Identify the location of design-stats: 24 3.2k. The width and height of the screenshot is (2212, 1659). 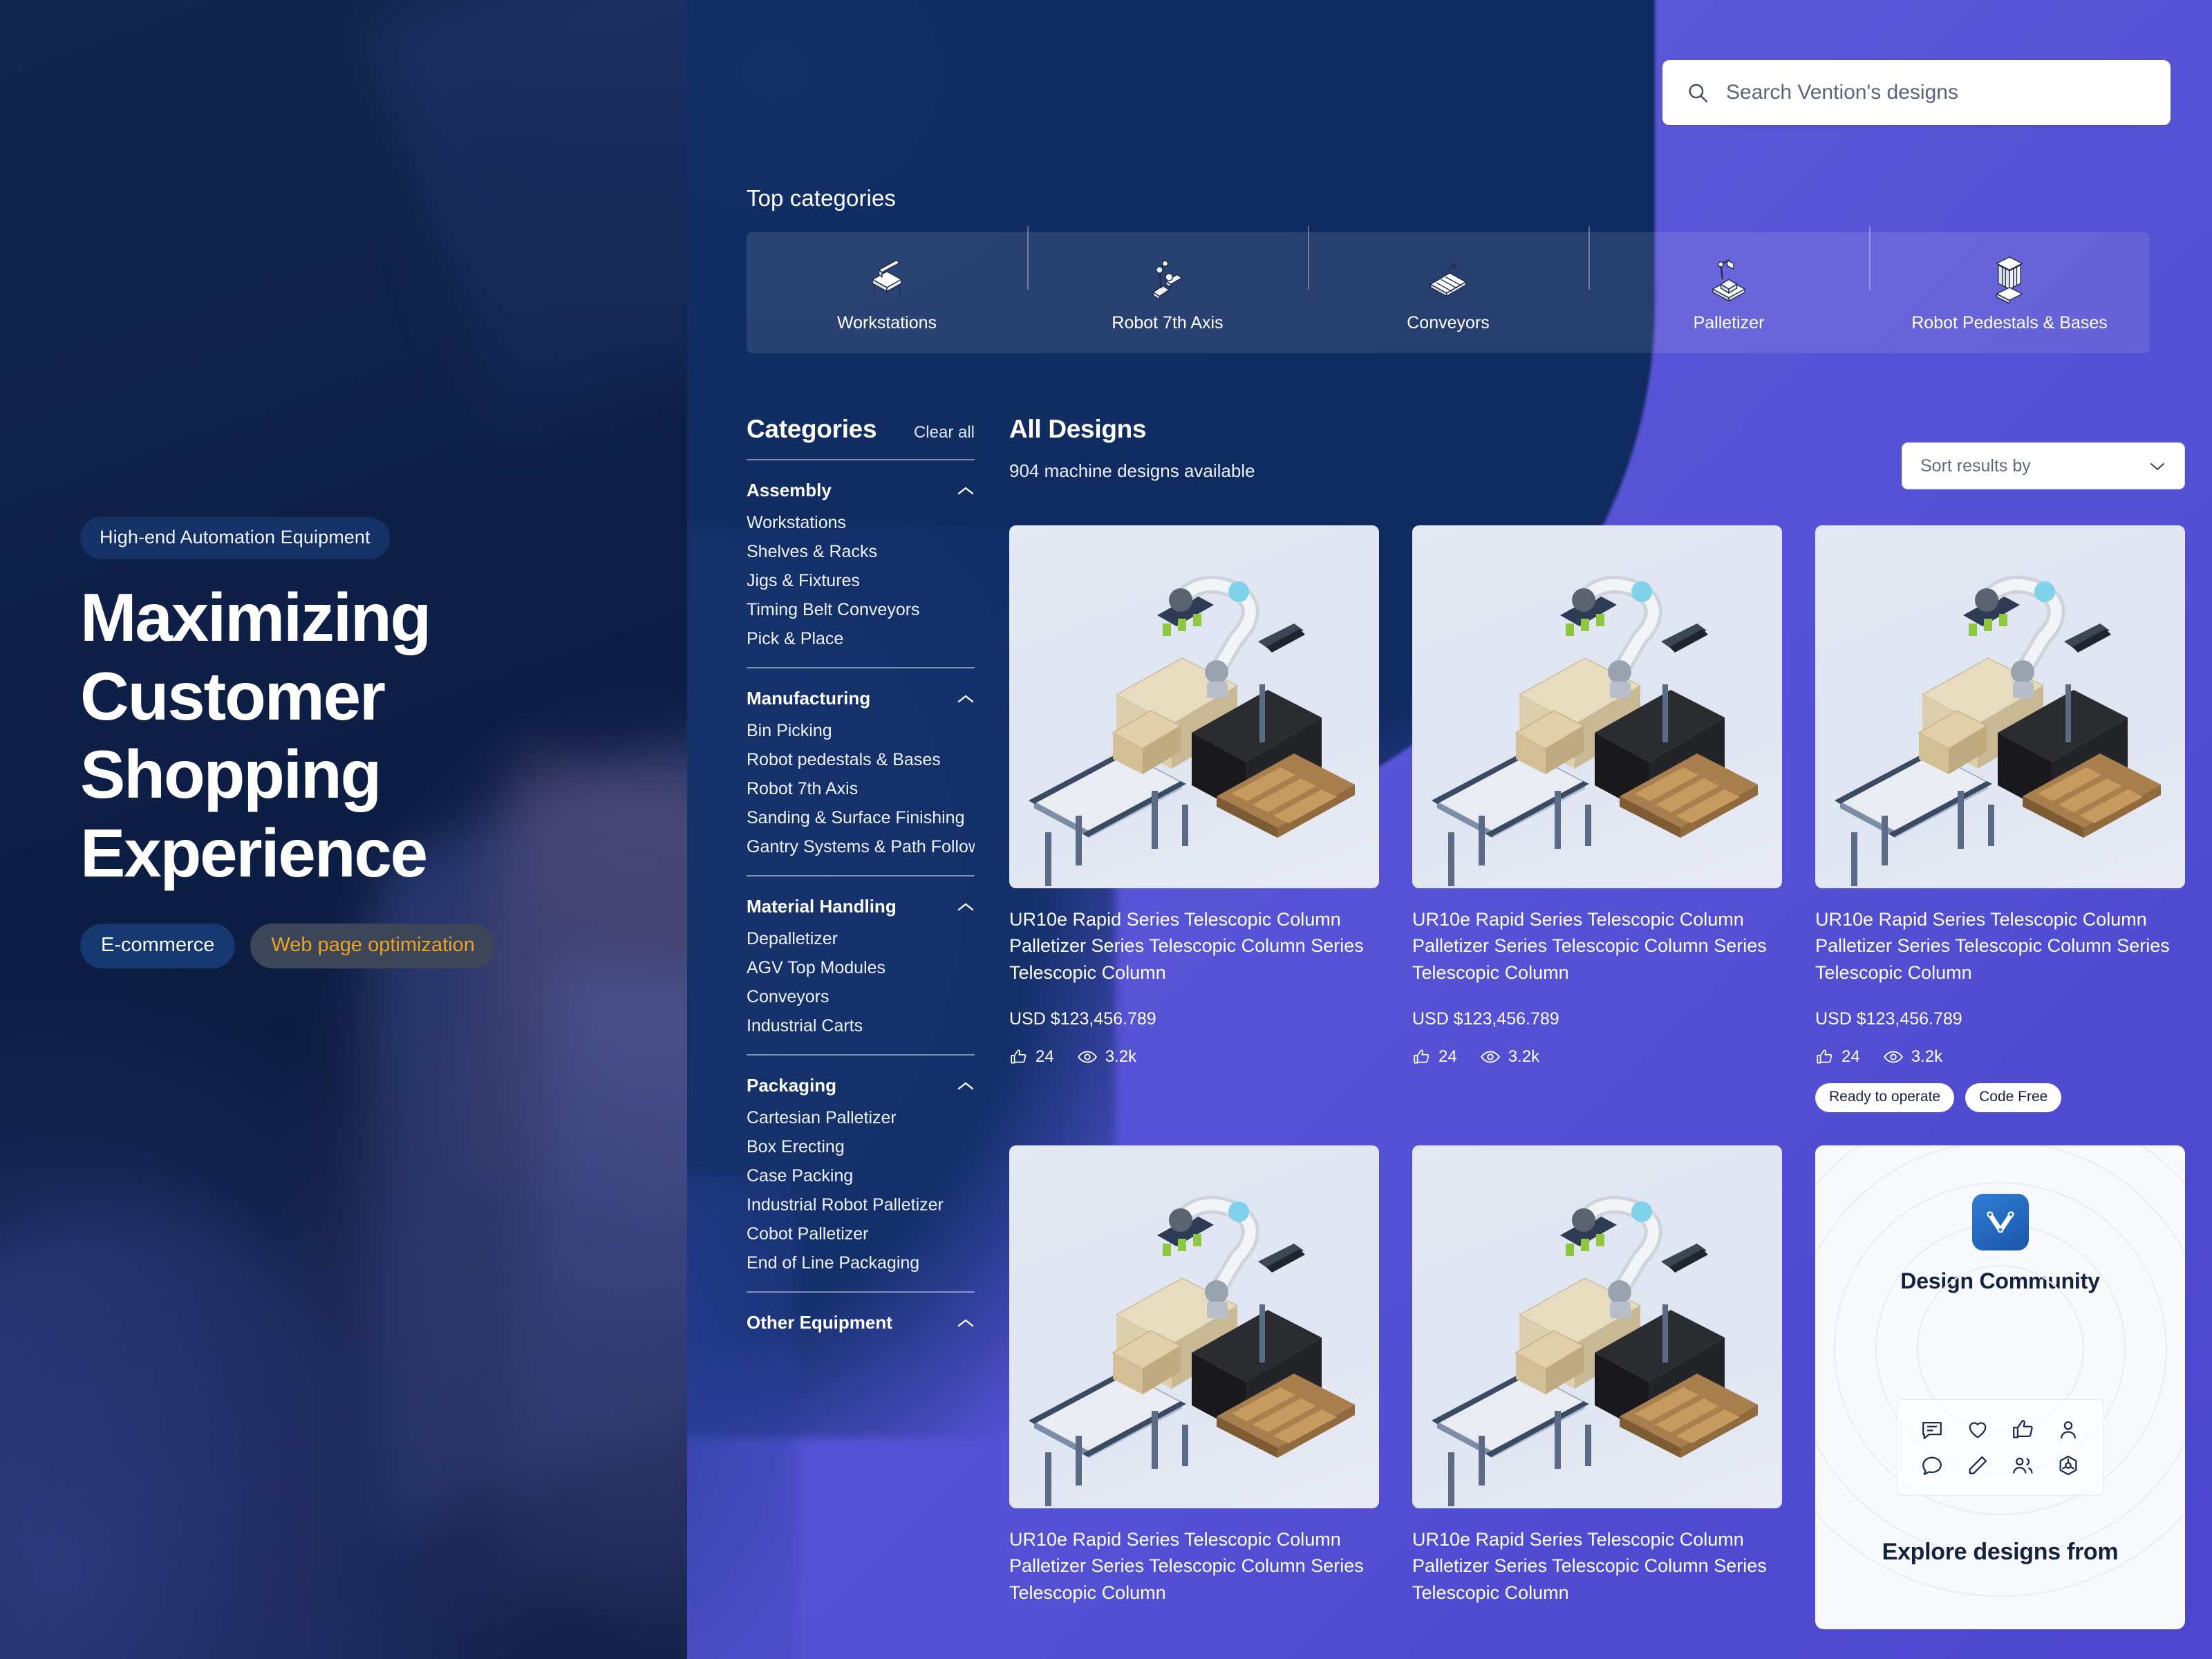
(2000, 1057).